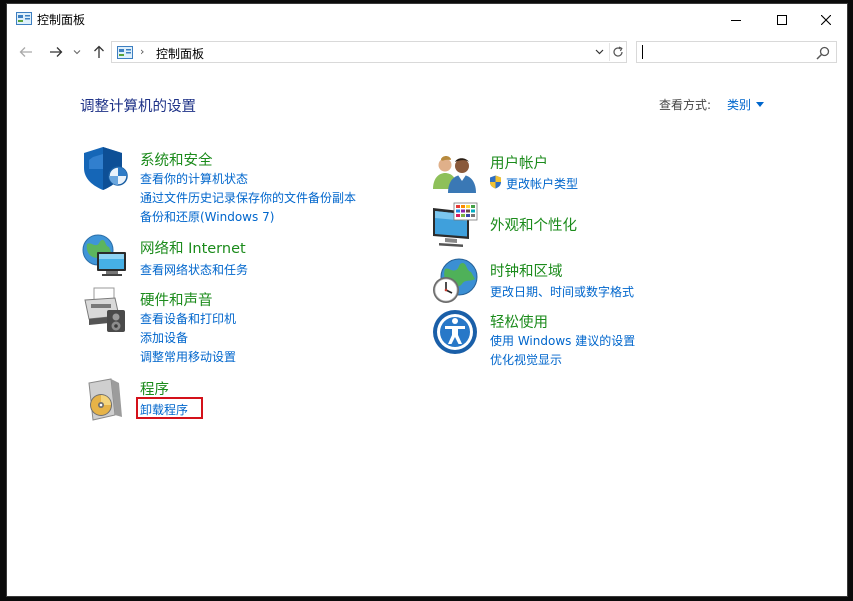 The width and height of the screenshot is (853, 601). I want to click on recent-locations-button, so click(77, 52).